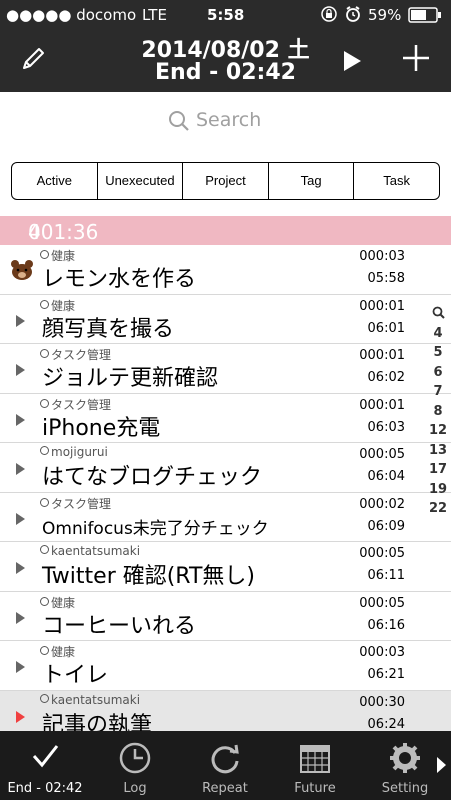 This screenshot has height=800, width=451. I want to click on status-time: 5:58, so click(226, 15).